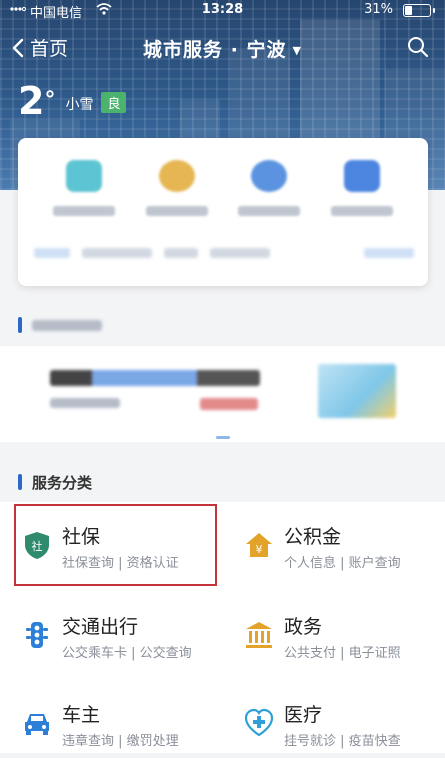 The height and width of the screenshot is (758, 445). Describe the element at coordinates (100, 627) in the screenshot. I see `service-name: 交通出行` at that location.